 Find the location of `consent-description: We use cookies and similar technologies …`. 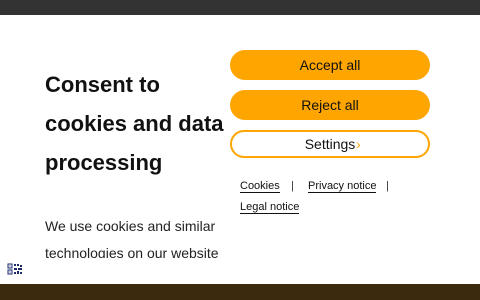

consent-description: We use cookies and similar technologies … is located at coordinates (132, 238).